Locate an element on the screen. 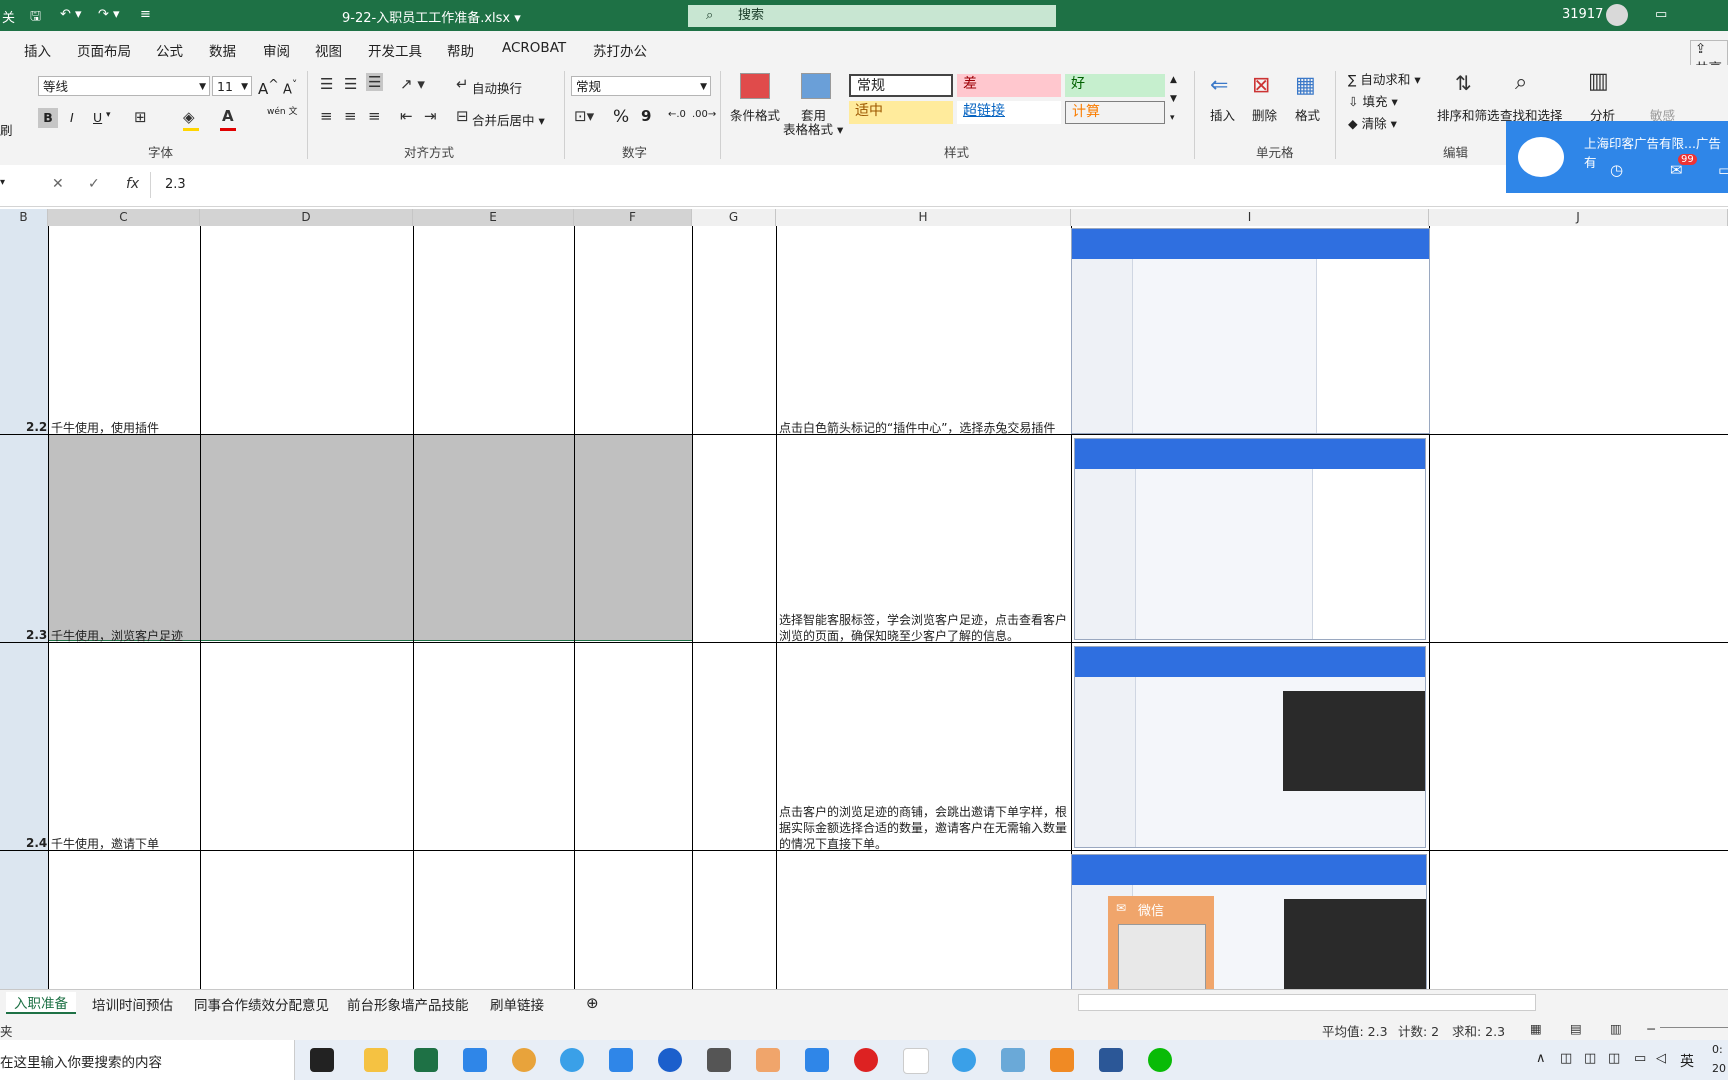 Image resolution: width=1728 pixels, height=1080 pixels. underline-dropdown-icon: ▾ is located at coordinates (108, 115).